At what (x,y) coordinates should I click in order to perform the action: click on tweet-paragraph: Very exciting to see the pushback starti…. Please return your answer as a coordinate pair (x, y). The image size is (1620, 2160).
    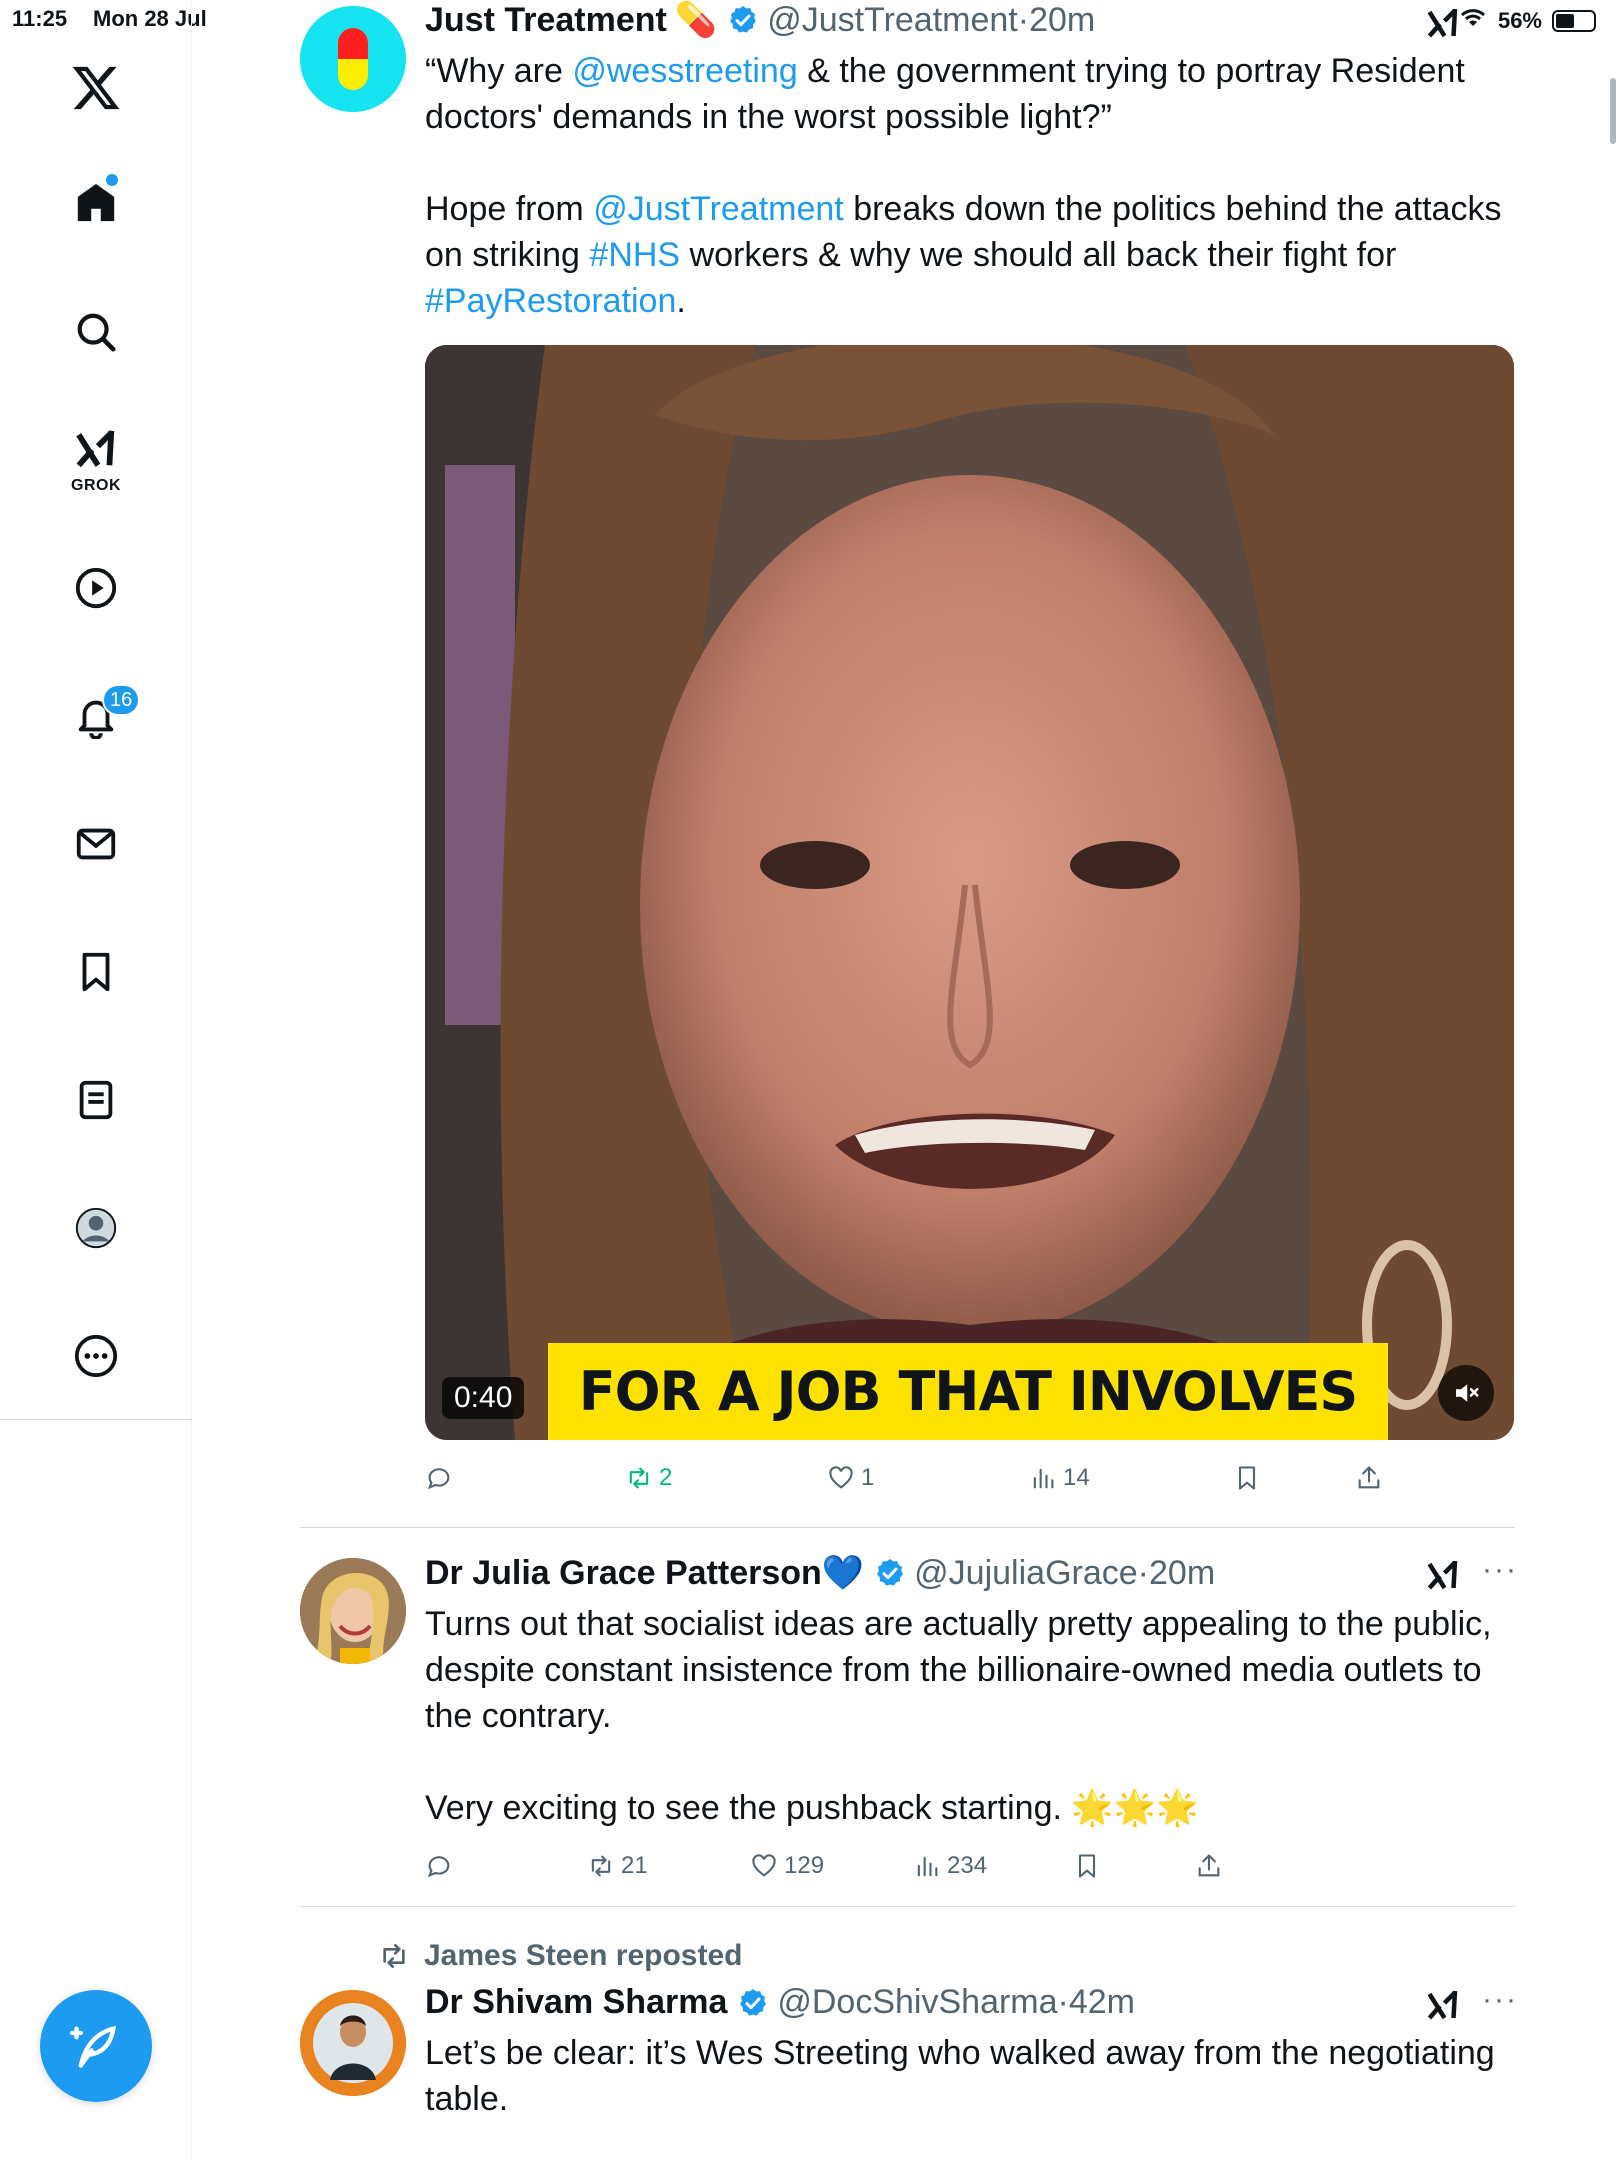
    Looking at the image, I should click on (970, 1808).